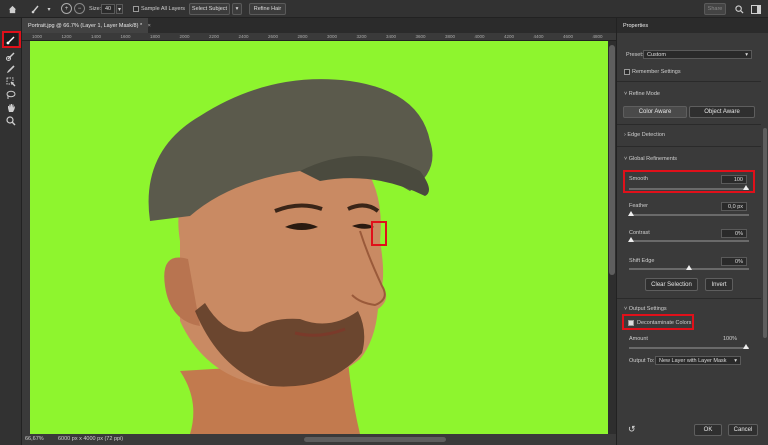 Image resolution: width=768 pixels, height=445 pixels. What do you see at coordinates (450, 36) in the screenshot?
I see `ruler-tick-label: 3800` at bounding box center [450, 36].